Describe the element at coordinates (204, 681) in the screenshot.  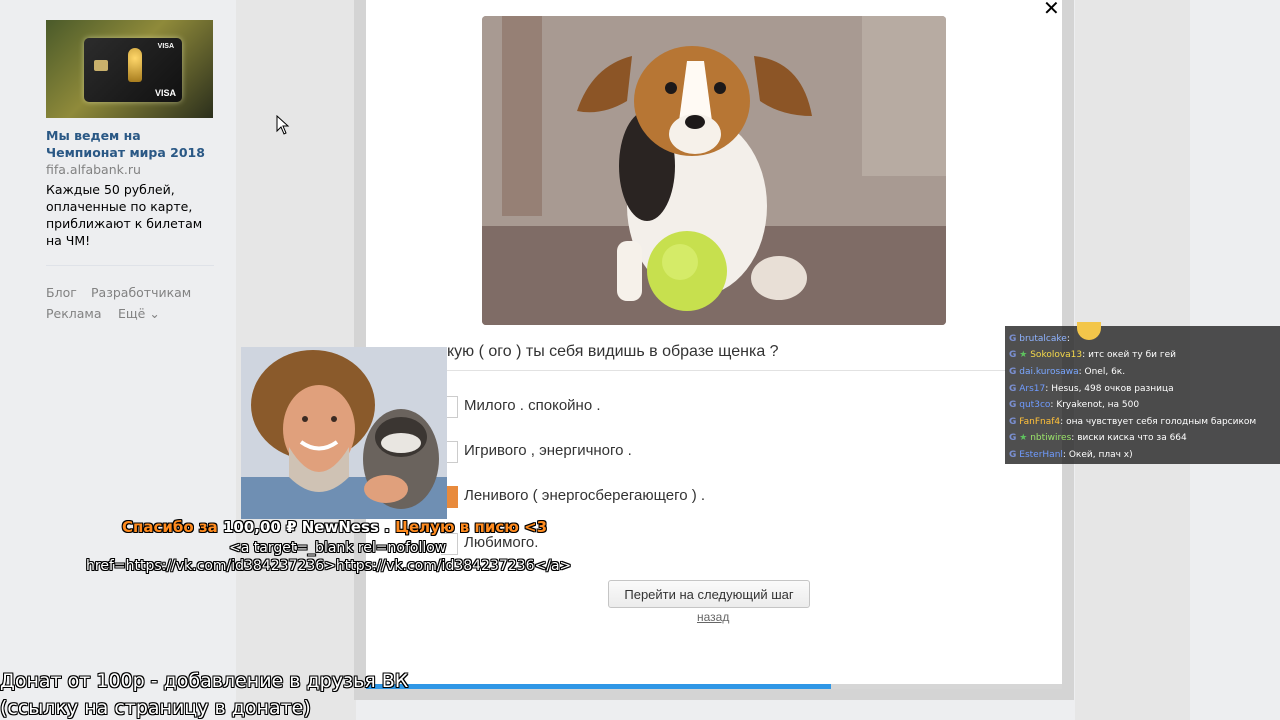
I see `stream-overlay-text-1: Донат от 100р - добавление в друзья ВК` at that location.